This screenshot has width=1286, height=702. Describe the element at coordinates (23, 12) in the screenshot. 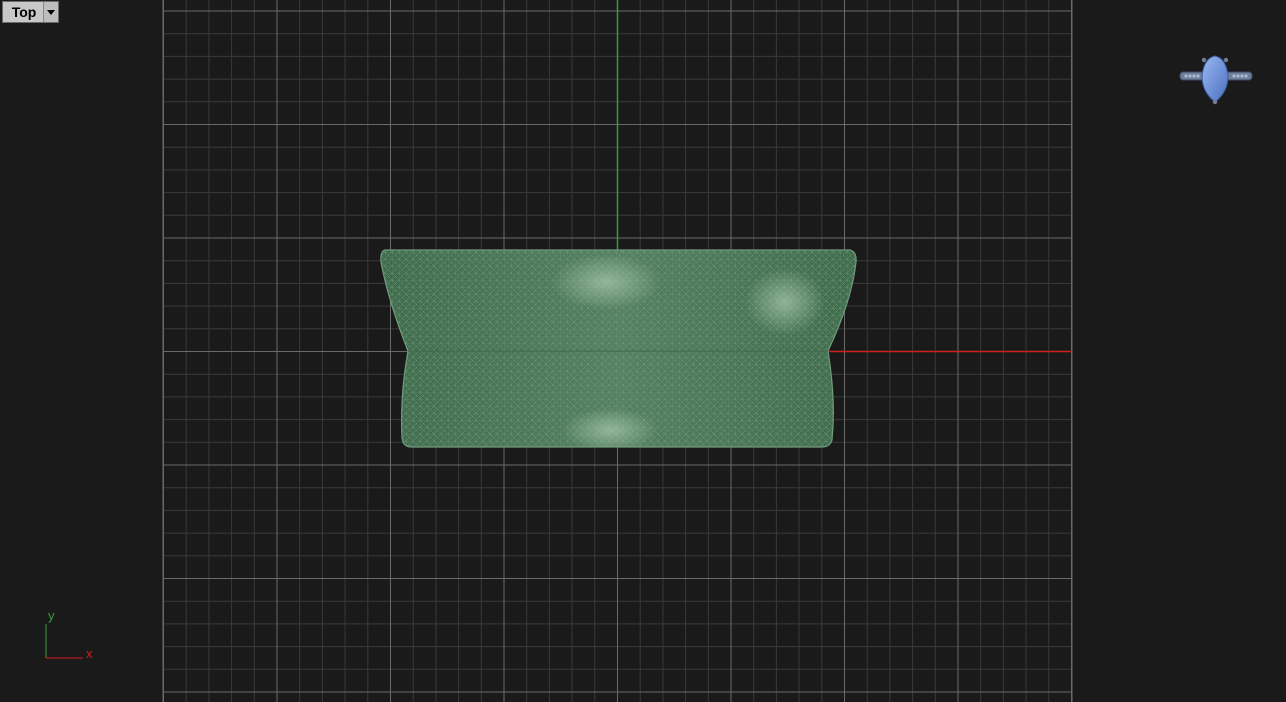

I see `viewport-name: Top` at that location.